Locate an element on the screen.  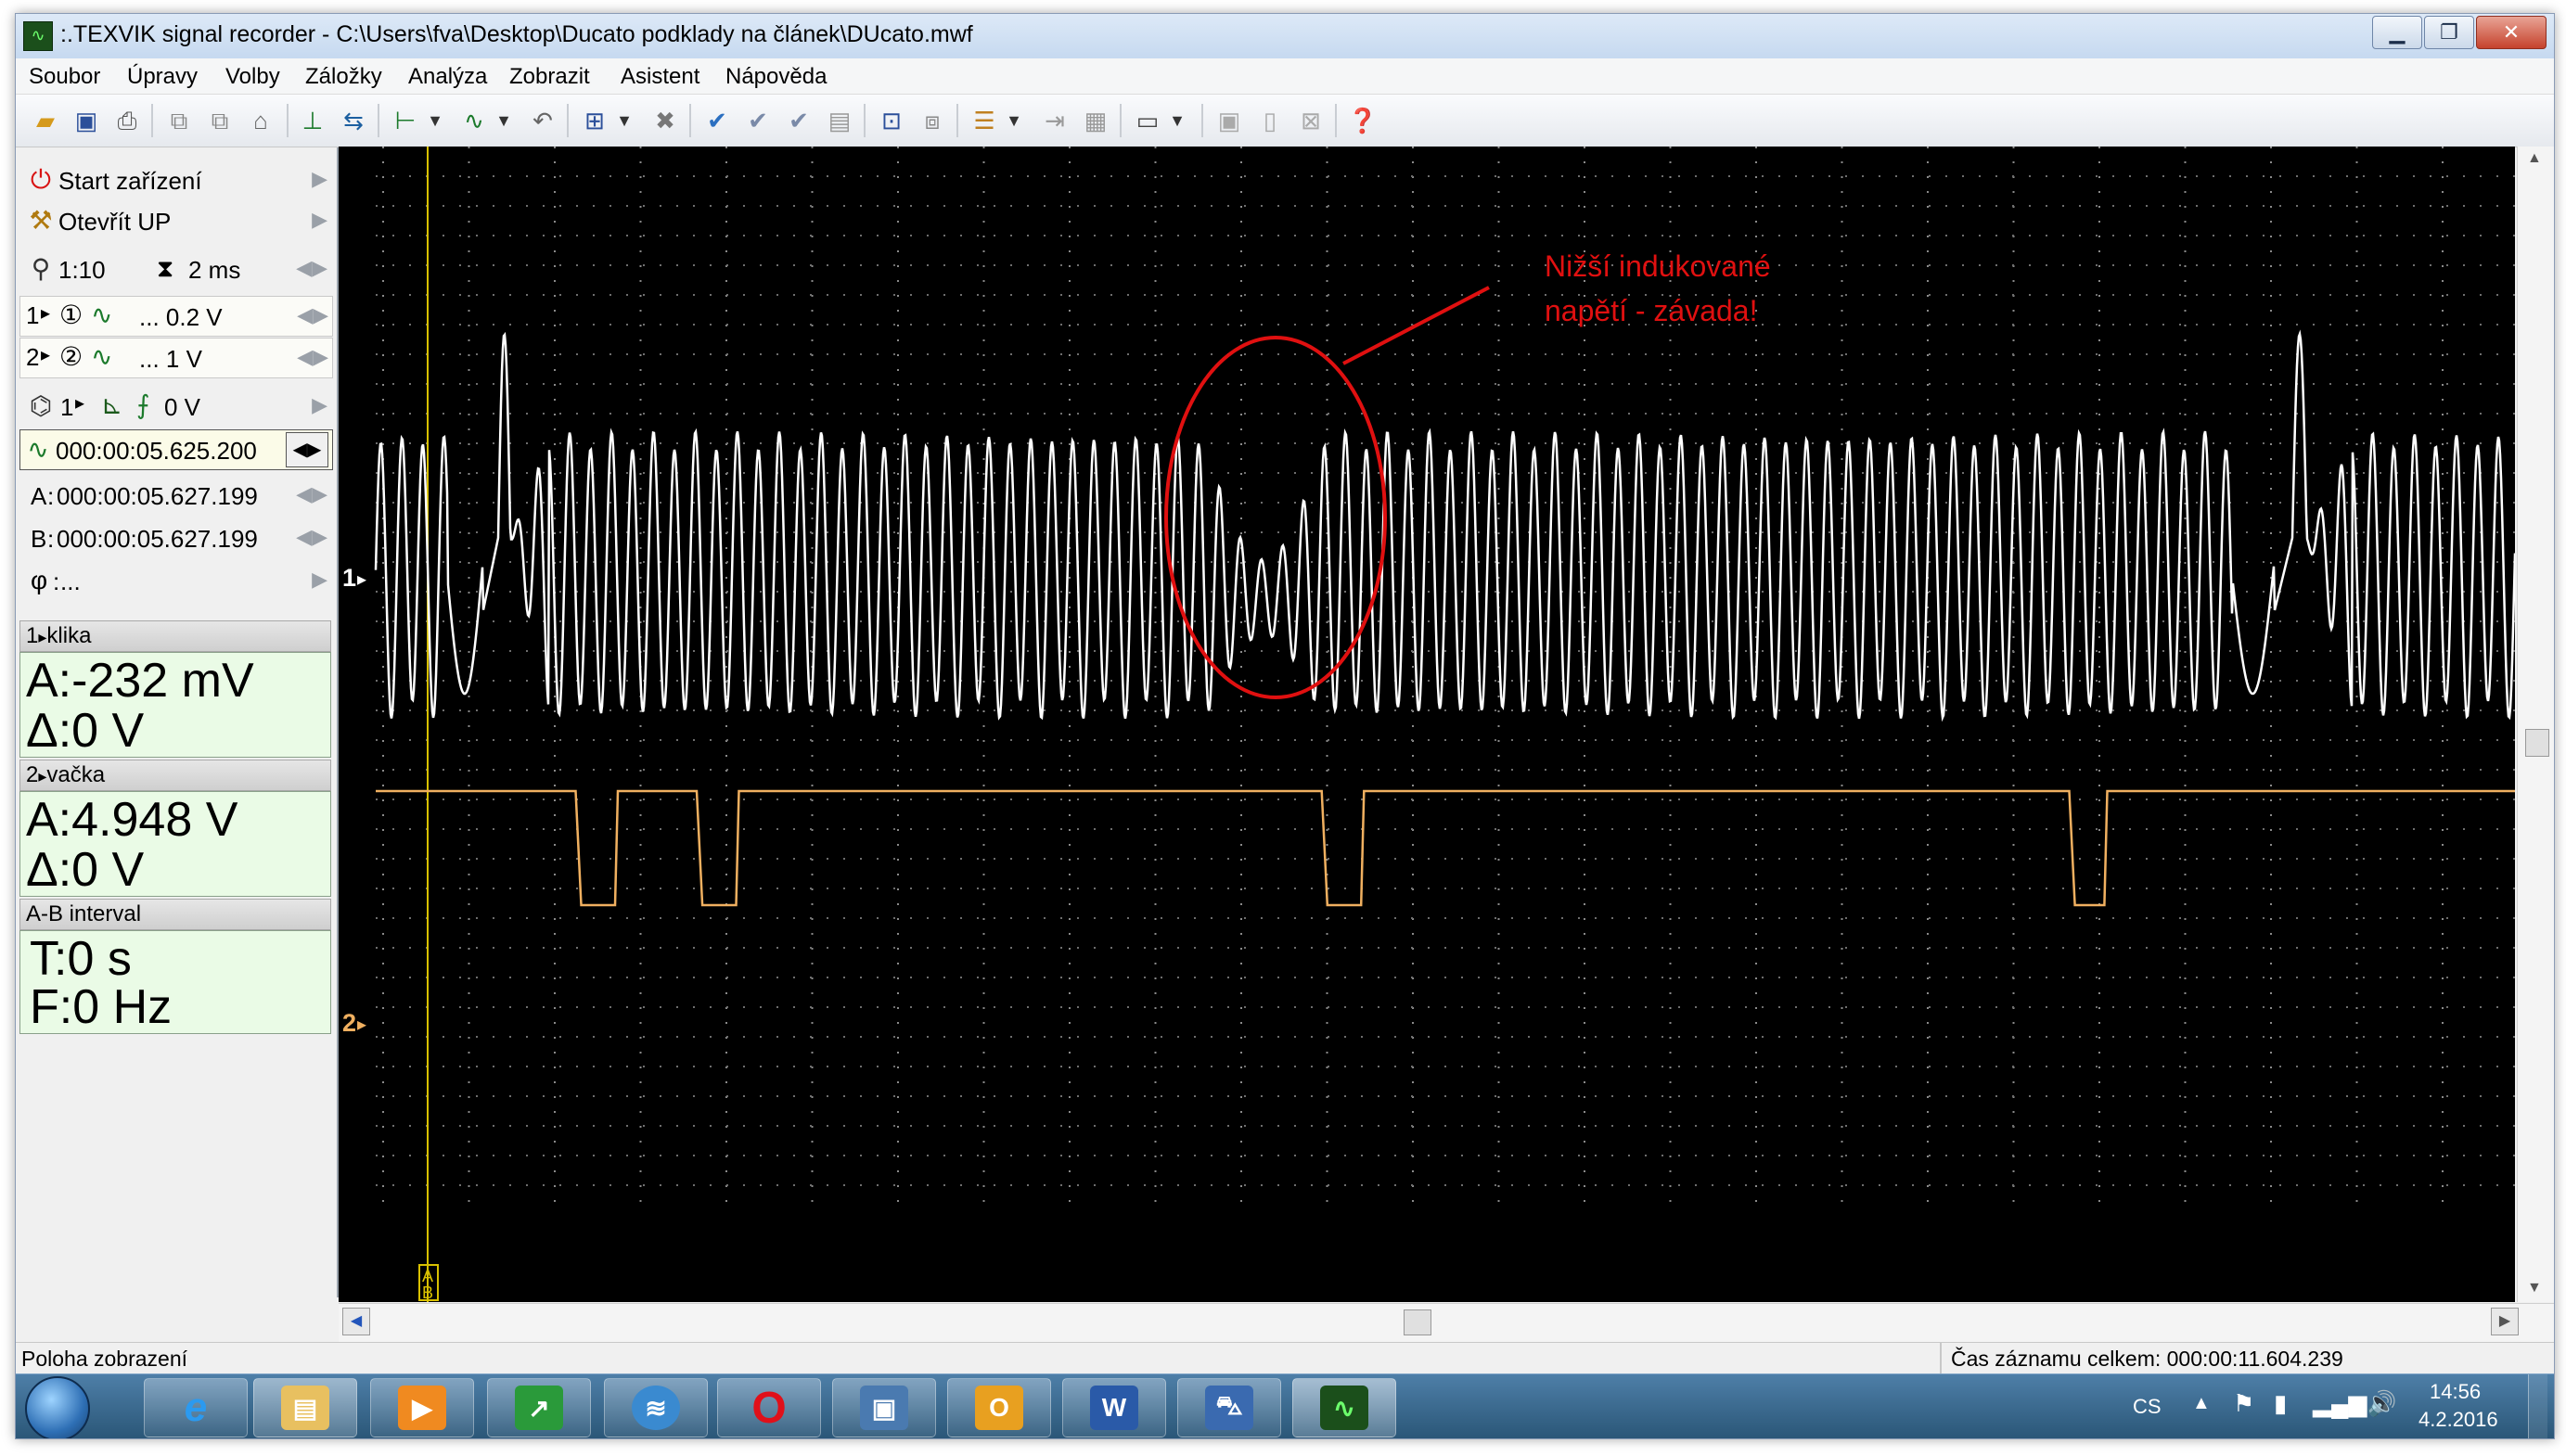
language-indicator: CS is located at coordinates (2147, 1407).